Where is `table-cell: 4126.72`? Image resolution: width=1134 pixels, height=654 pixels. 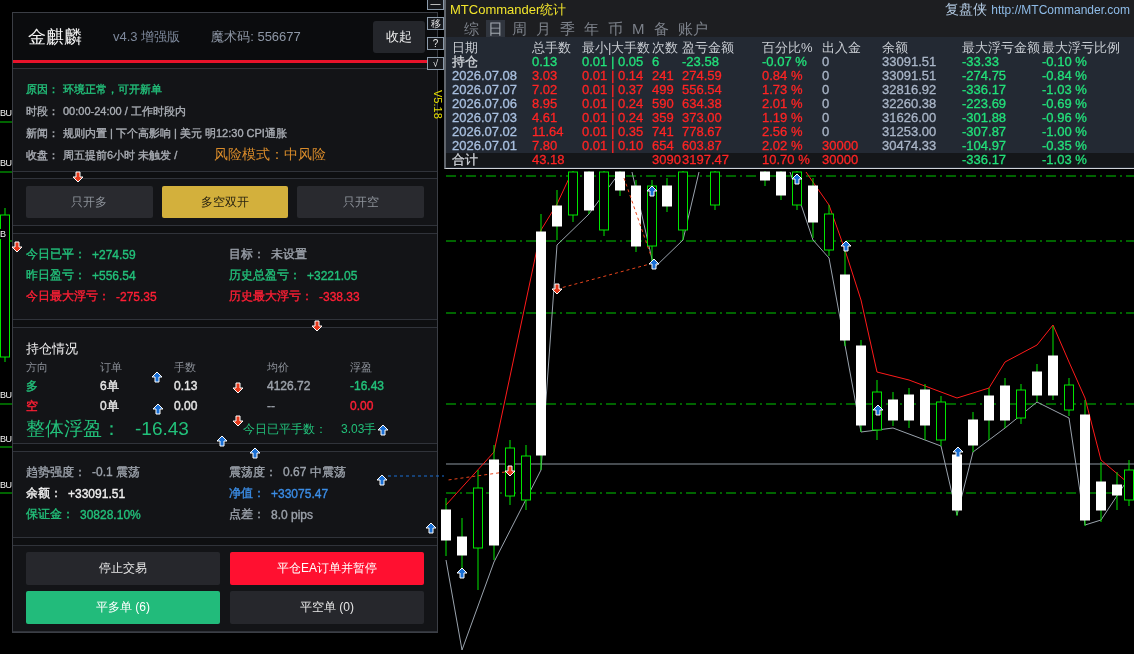 table-cell: 4126.72 is located at coordinates (289, 386).